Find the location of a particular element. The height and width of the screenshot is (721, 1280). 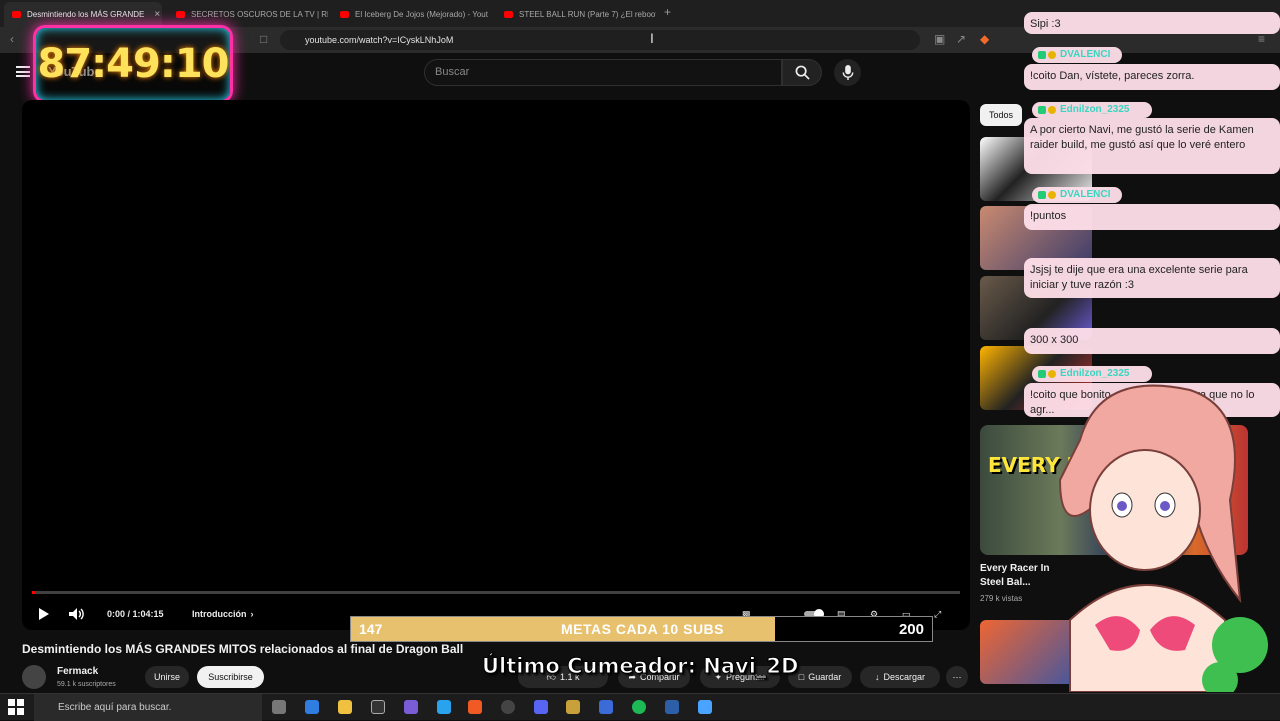

discord-icon is located at coordinates (541, 707).